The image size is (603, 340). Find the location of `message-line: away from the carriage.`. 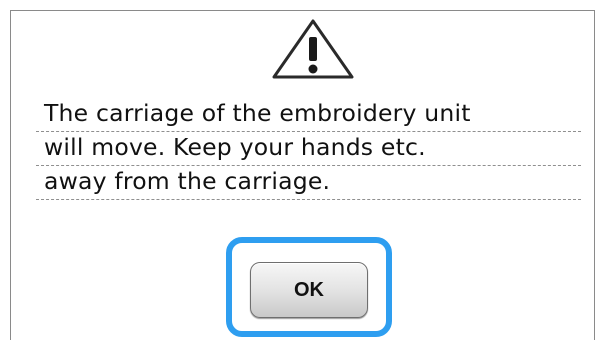

message-line: away from the carriage. is located at coordinates (308, 183).